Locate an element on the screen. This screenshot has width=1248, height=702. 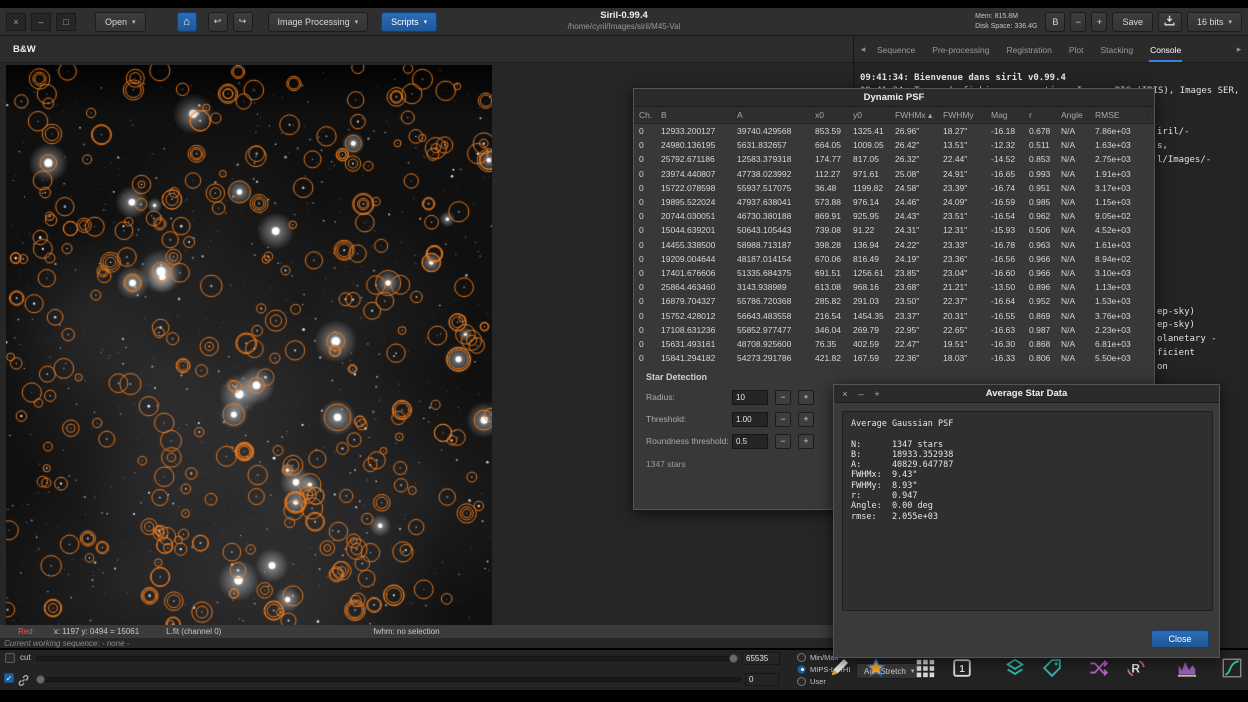
save-as-button is located at coordinates (1169, 21).